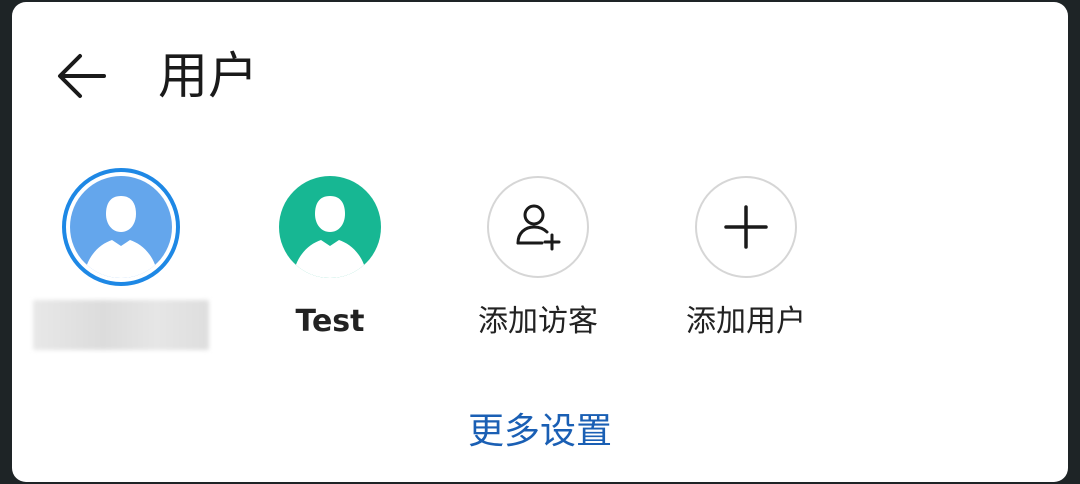  I want to click on arrow-left-icon, so click(82, 76).